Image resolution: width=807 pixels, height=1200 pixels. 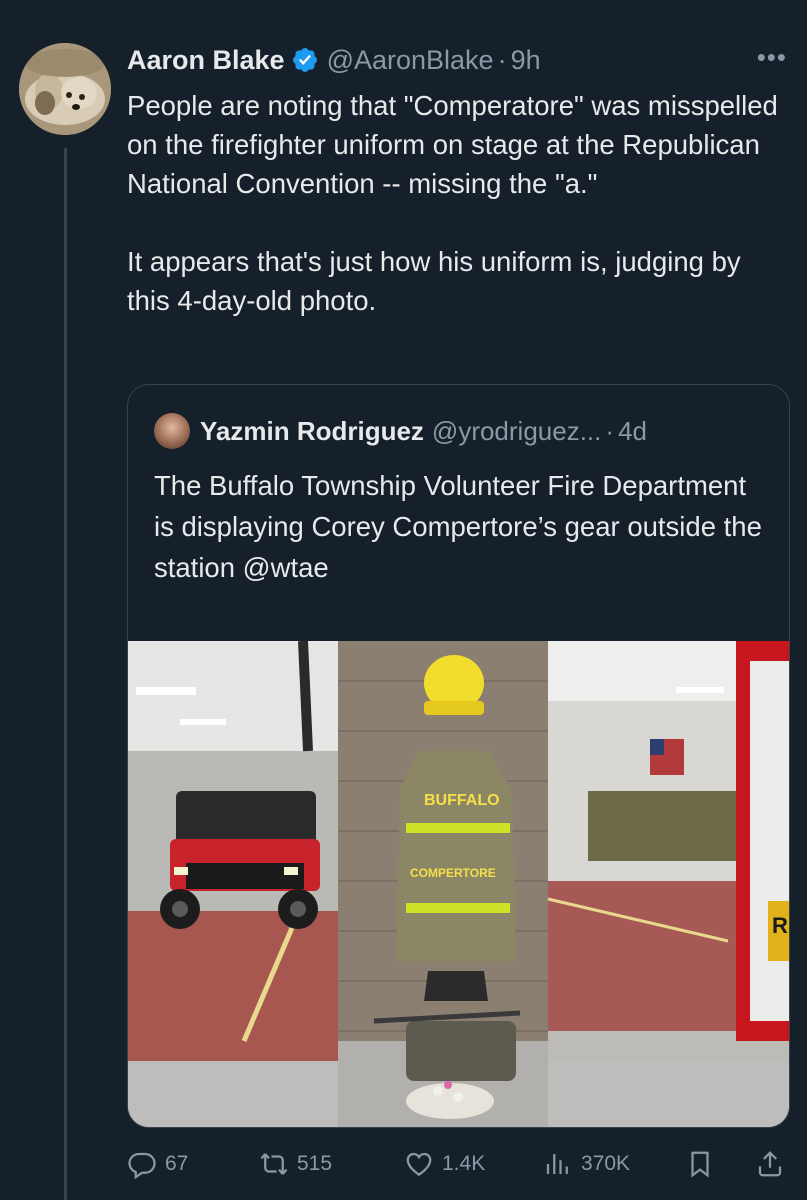 What do you see at coordinates (312, 430) in the screenshot?
I see `quote-author-name: Yazmin Rodriguez` at bounding box center [312, 430].